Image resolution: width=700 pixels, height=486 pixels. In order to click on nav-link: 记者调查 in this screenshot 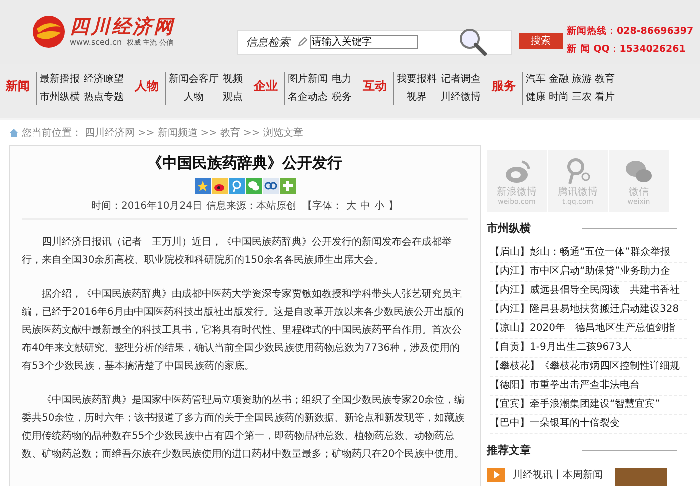, I will do `click(461, 79)`.